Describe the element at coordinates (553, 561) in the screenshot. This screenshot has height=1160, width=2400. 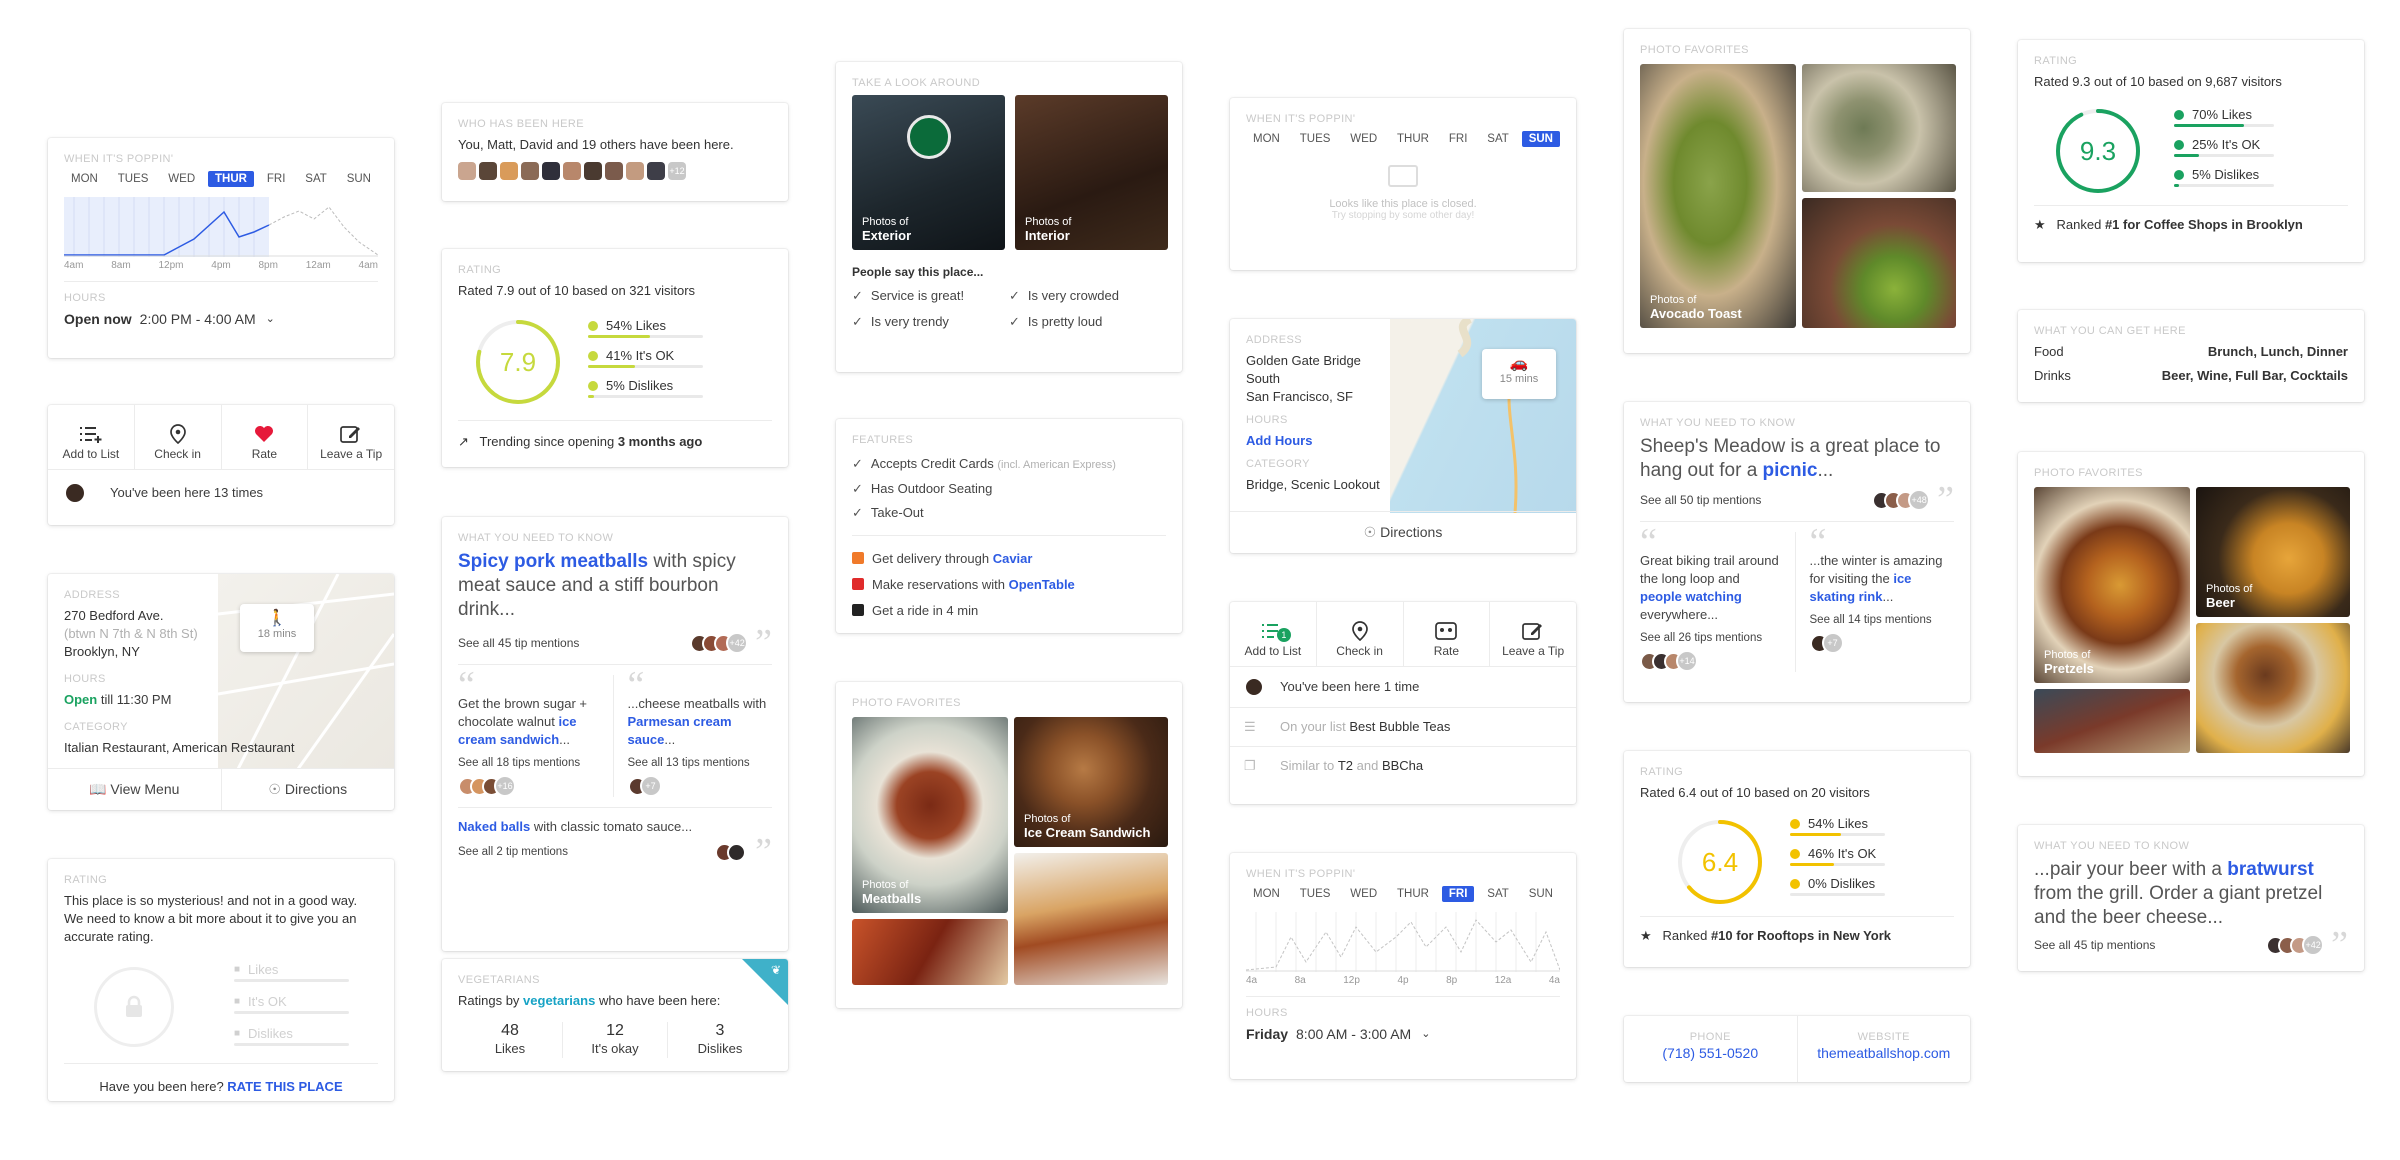
I see `tip-highlight: Spicy pork meatballs` at that location.